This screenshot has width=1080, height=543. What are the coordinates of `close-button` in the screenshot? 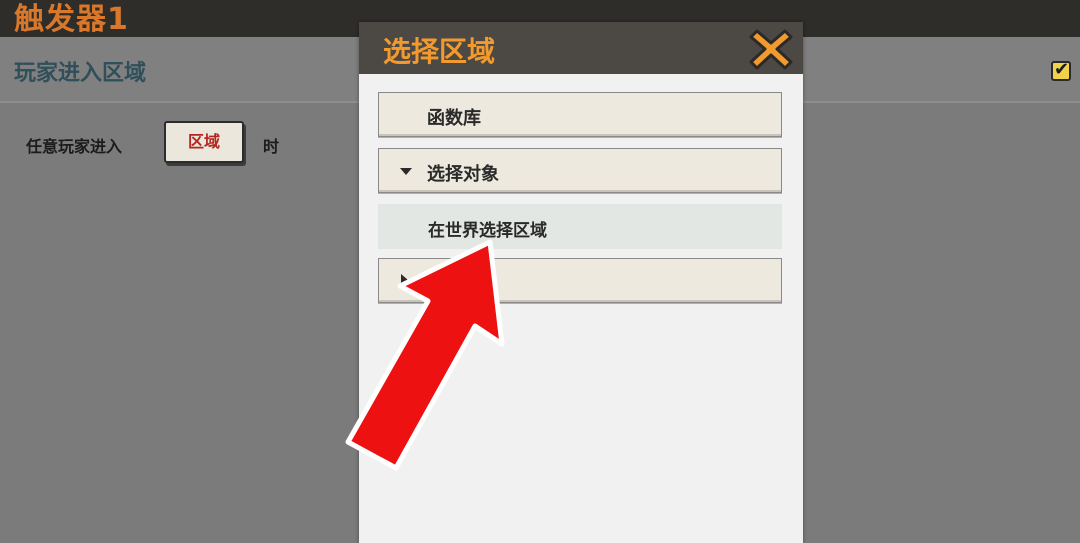 It's located at (771, 48).